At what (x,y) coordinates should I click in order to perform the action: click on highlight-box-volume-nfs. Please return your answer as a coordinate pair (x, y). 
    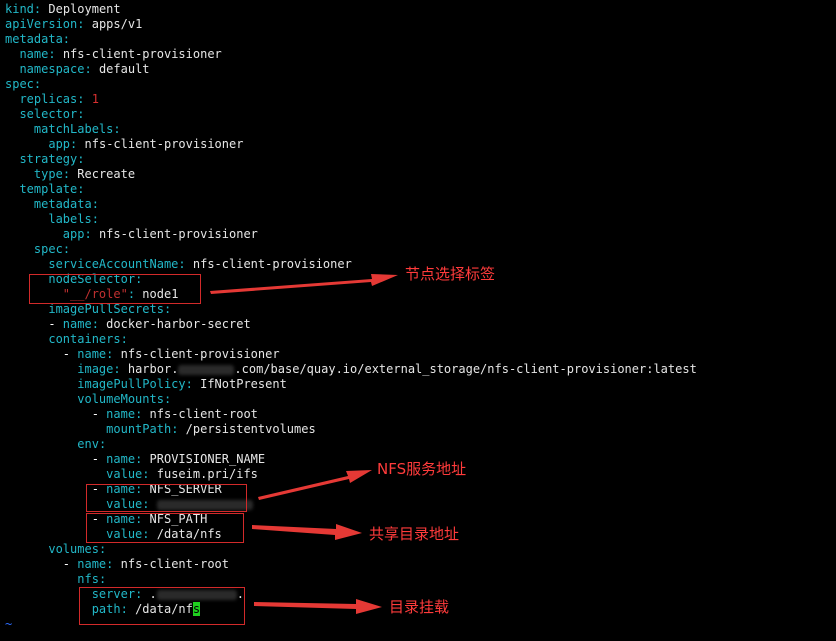
    Looking at the image, I should click on (162, 606).